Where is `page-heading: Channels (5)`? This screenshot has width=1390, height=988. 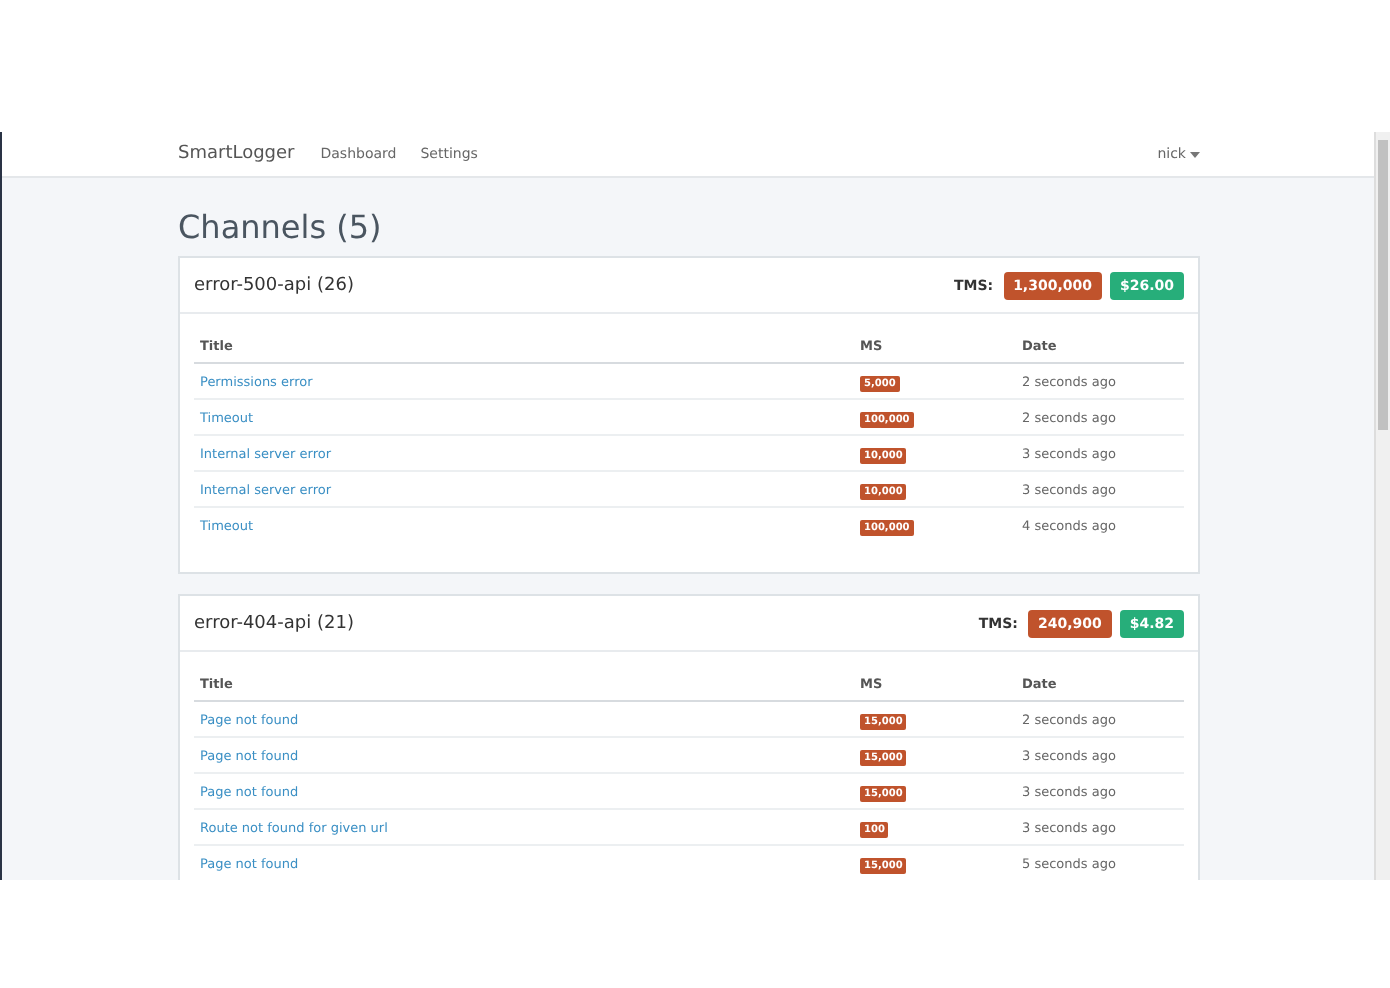
page-heading: Channels (5) is located at coordinates (281, 228).